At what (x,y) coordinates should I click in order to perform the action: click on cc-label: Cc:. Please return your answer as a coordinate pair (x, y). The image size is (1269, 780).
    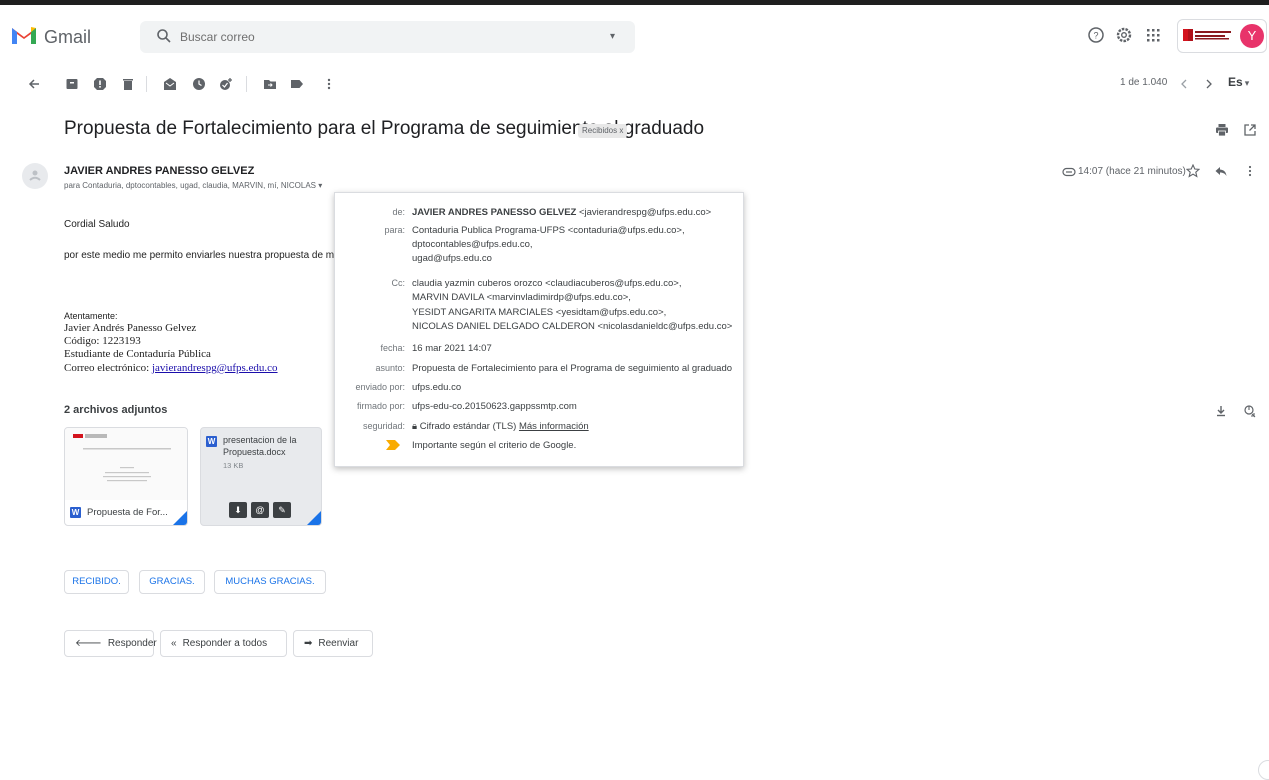
    Looking at the image, I should click on (398, 283).